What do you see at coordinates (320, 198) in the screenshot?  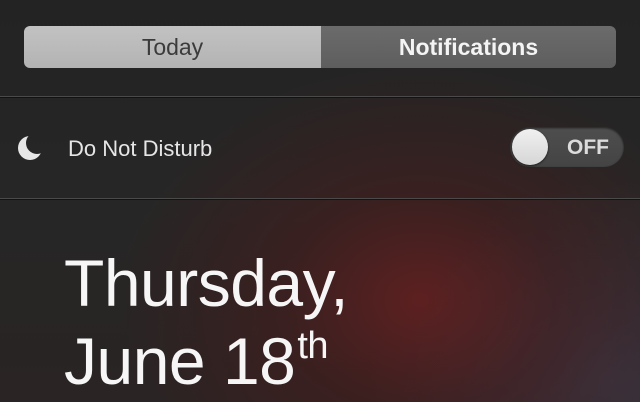 I see `divider` at bounding box center [320, 198].